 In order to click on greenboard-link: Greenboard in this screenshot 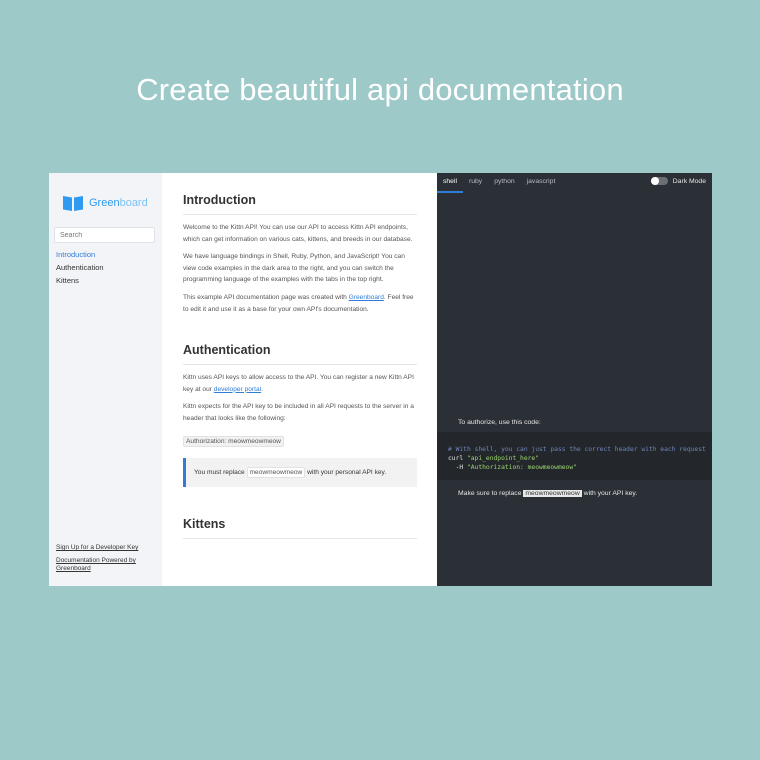, I will do `click(366, 297)`.